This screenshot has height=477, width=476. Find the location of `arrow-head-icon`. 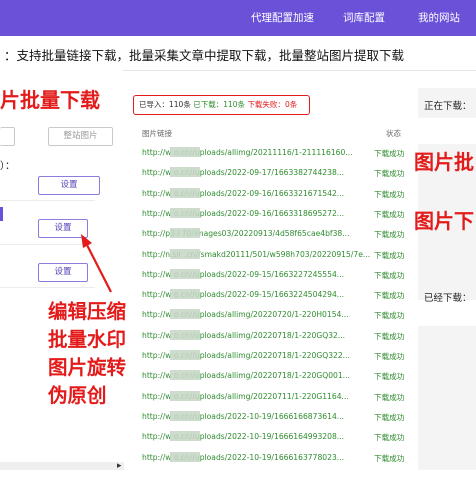

arrow-head-icon is located at coordinates (86, 241).